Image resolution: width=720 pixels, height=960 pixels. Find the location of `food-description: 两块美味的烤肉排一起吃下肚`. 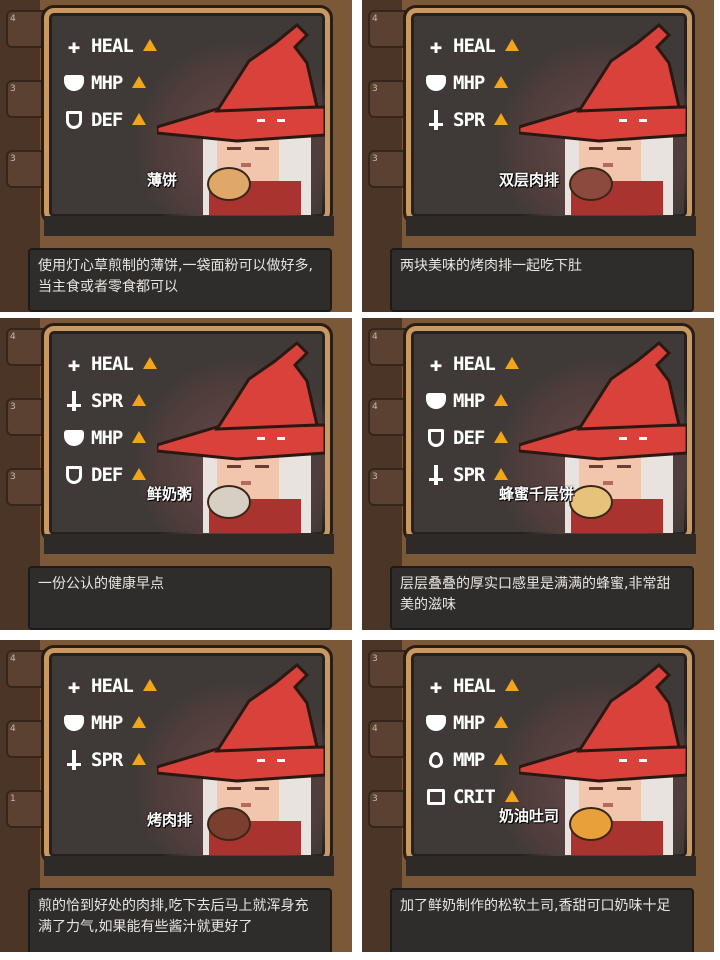

food-description: 两块美味的烤肉排一起吃下肚 is located at coordinates (542, 280).